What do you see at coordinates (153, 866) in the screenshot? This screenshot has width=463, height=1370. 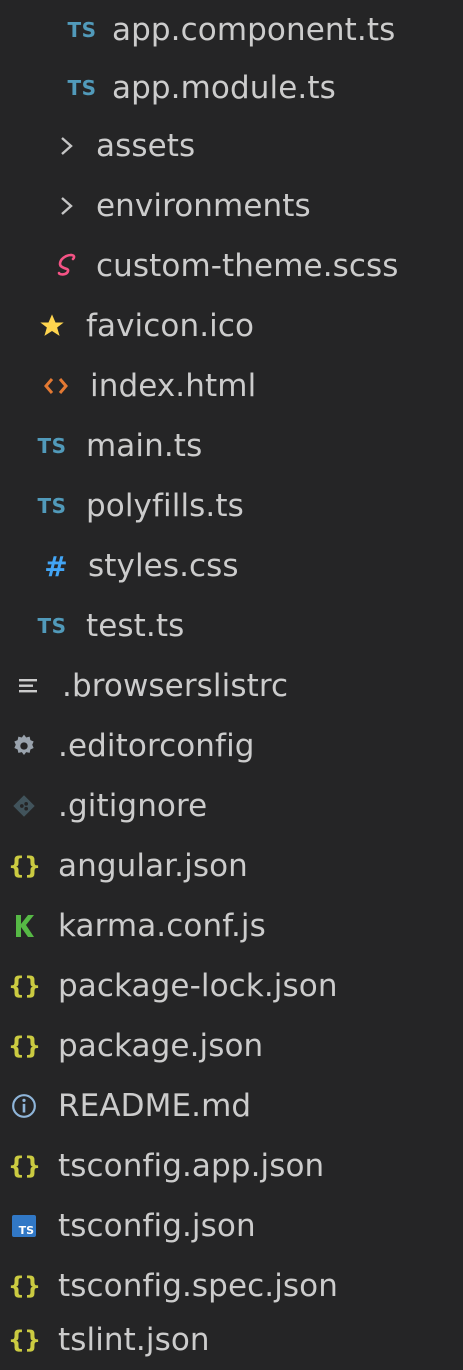 I see `file-label: angular.json` at bounding box center [153, 866].